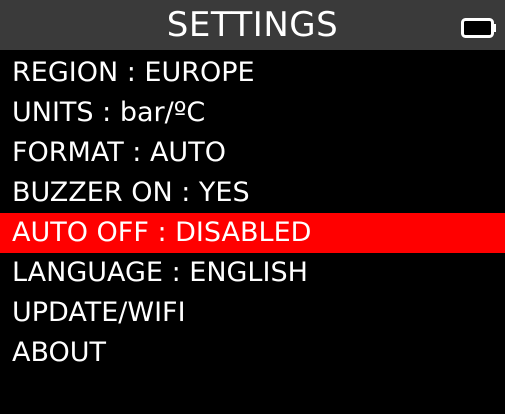  Describe the element at coordinates (252, 233) in the screenshot. I see `menu-item-auto-off: AUTO OFF : DISABLED` at that location.